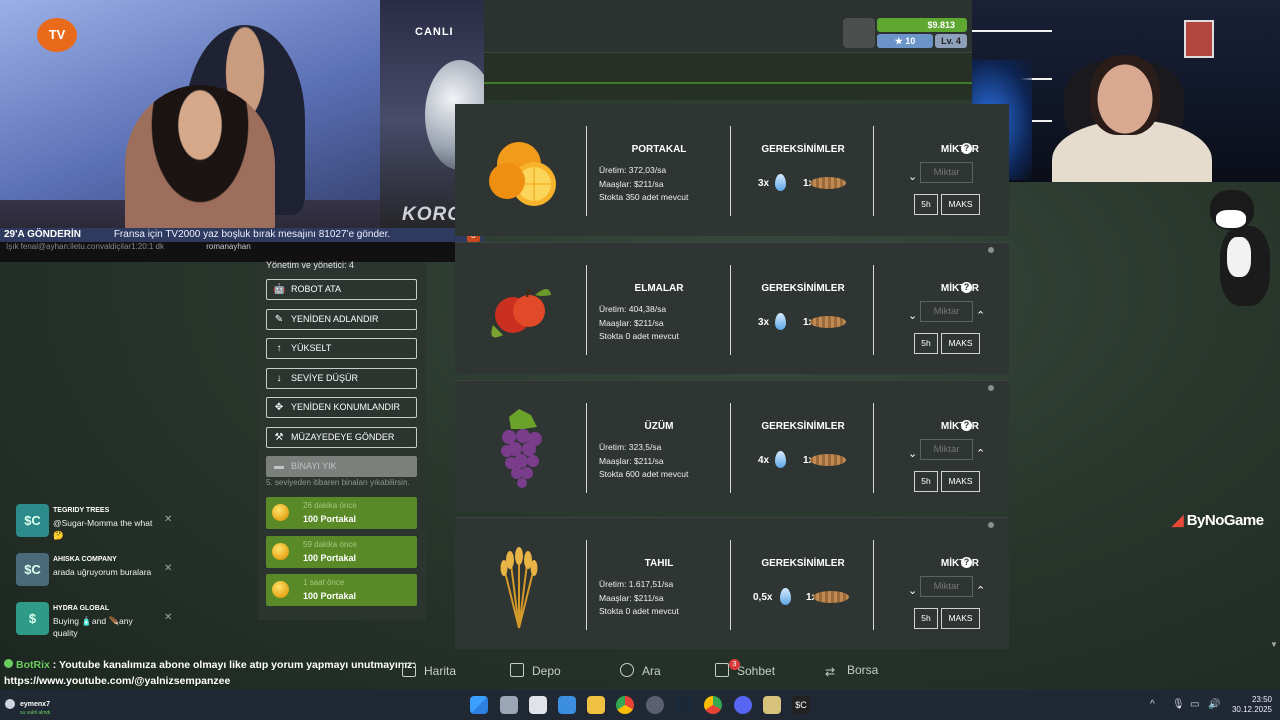  Describe the element at coordinates (432, 214) in the screenshot. I see `keyboard-brand: KORG` at that location.